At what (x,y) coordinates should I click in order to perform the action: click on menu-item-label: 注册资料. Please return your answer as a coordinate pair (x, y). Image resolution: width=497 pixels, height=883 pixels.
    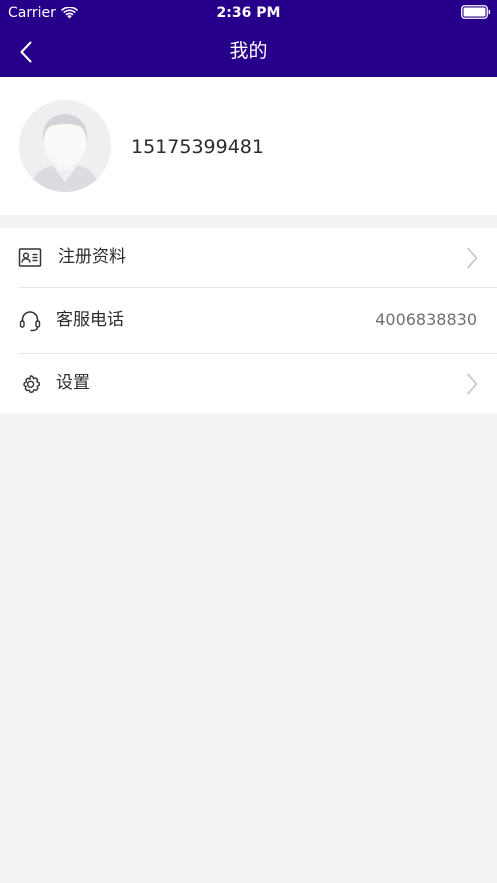
    Looking at the image, I should click on (92, 257).